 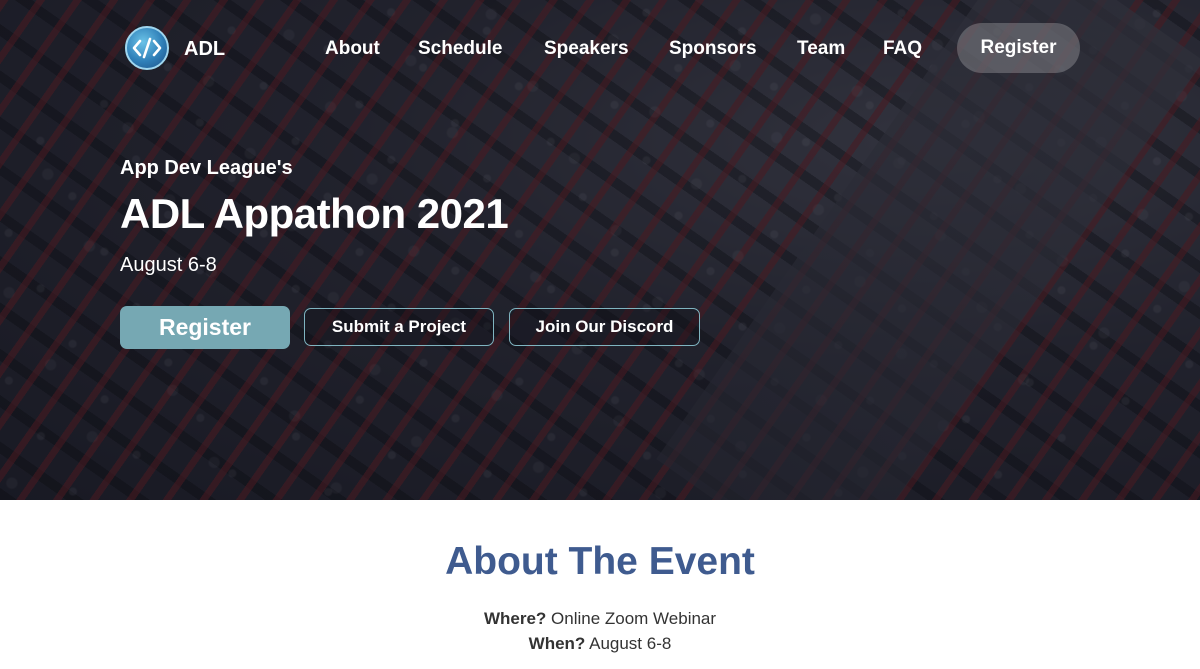 I want to click on about-title: About The Event, so click(x=600, y=561).